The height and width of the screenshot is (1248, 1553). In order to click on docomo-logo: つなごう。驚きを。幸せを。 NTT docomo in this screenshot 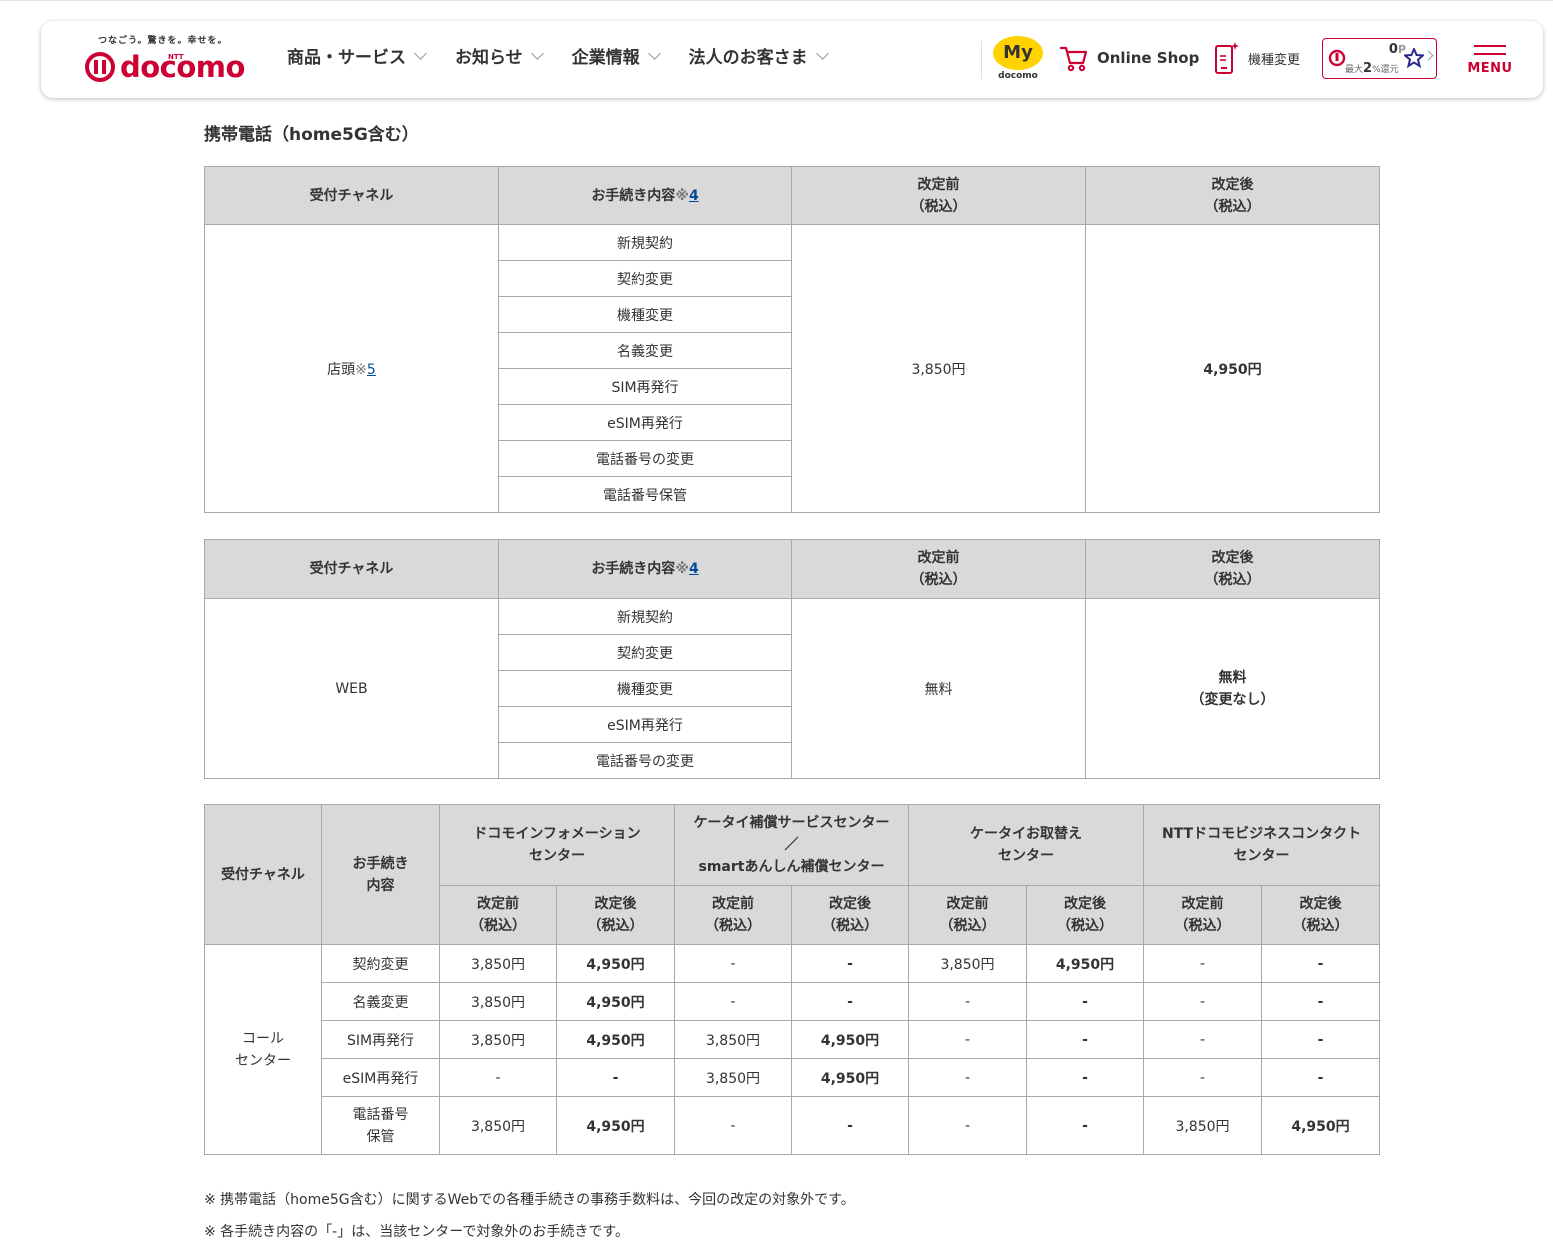, I will do `click(169, 63)`.